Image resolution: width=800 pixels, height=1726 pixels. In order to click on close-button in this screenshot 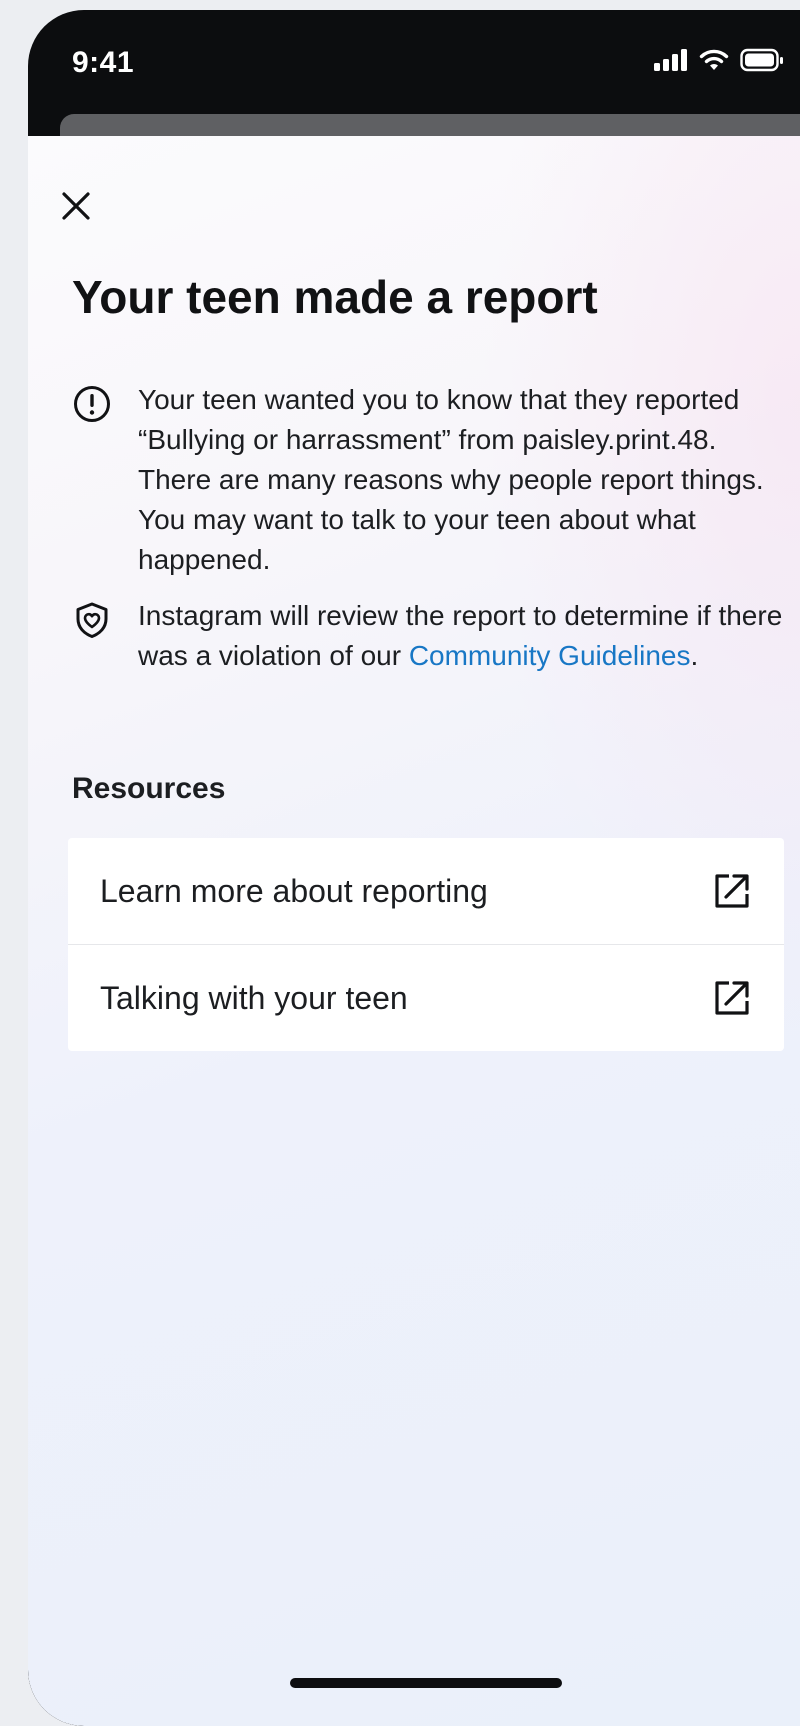, I will do `click(76, 206)`.